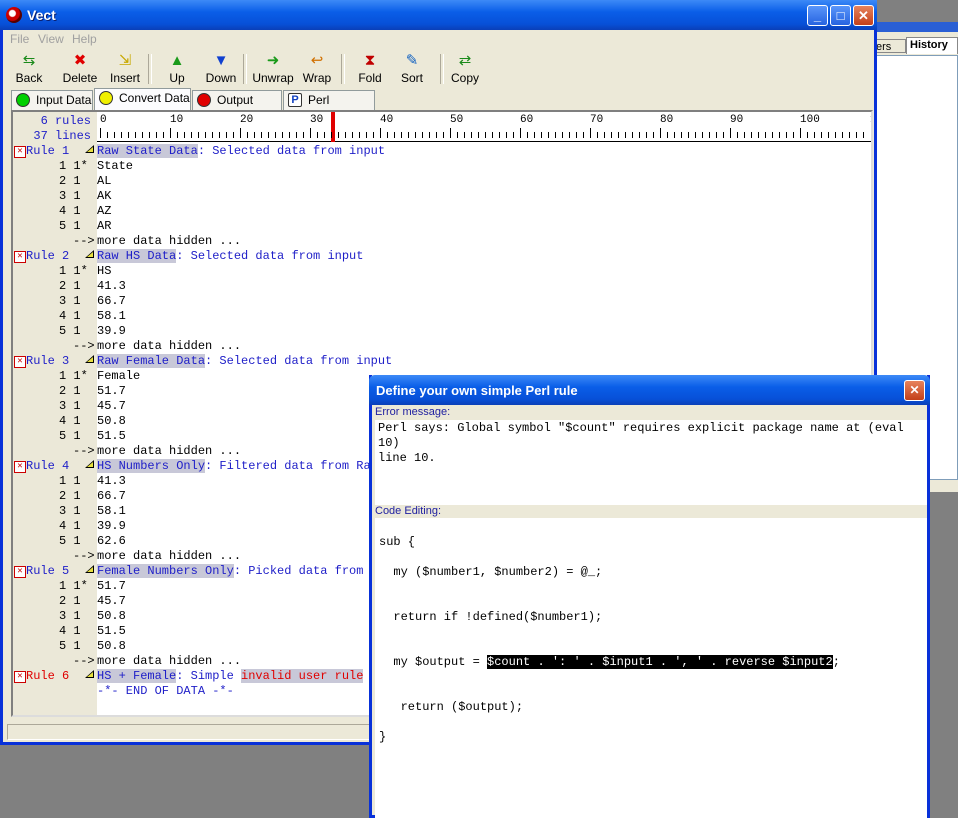 Image resolution: width=958 pixels, height=818 pixels. What do you see at coordinates (142, 99) in the screenshot?
I see `tab-convert-data: Convert Data` at bounding box center [142, 99].